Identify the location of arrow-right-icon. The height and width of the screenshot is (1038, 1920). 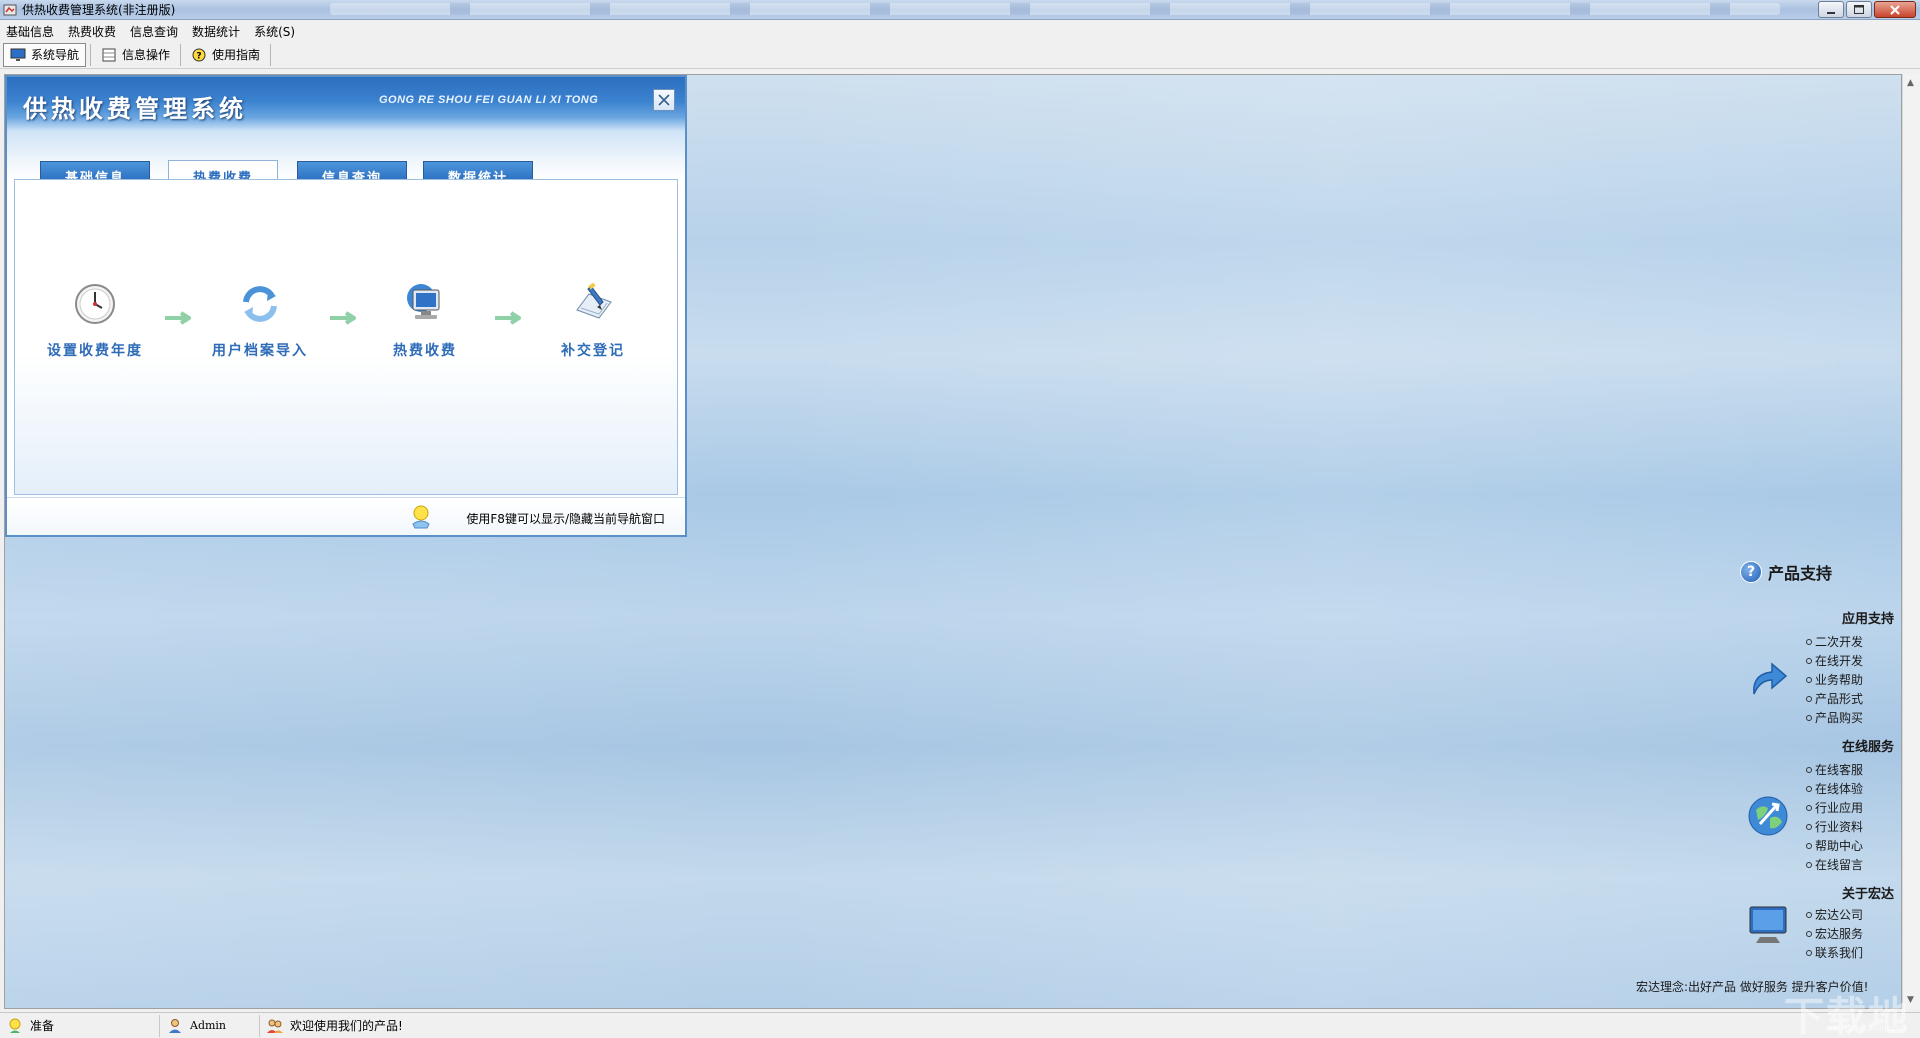
(343, 318).